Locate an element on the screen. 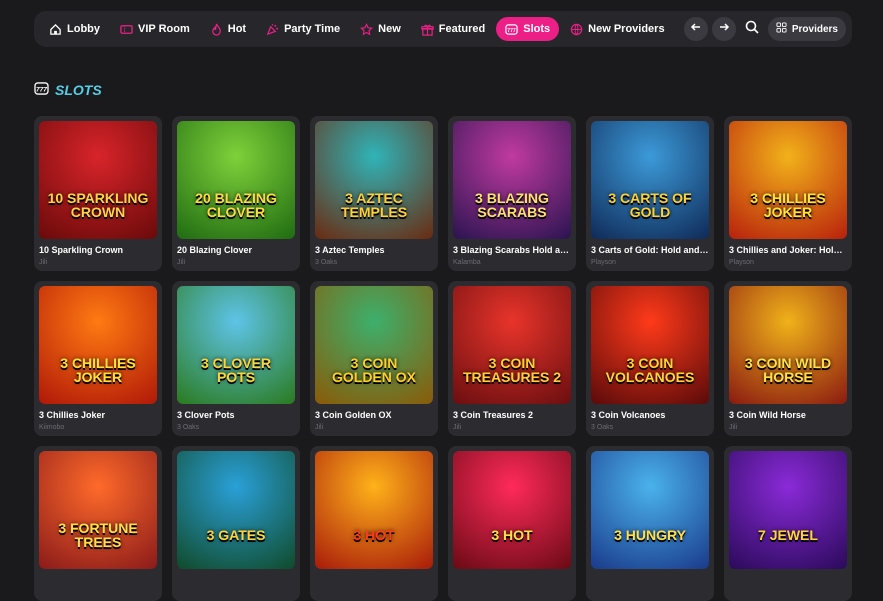 The height and width of the screenshot is (601, 883). game-thumbnail: 3 Aztec Temples is located at coordinates (374, 180).